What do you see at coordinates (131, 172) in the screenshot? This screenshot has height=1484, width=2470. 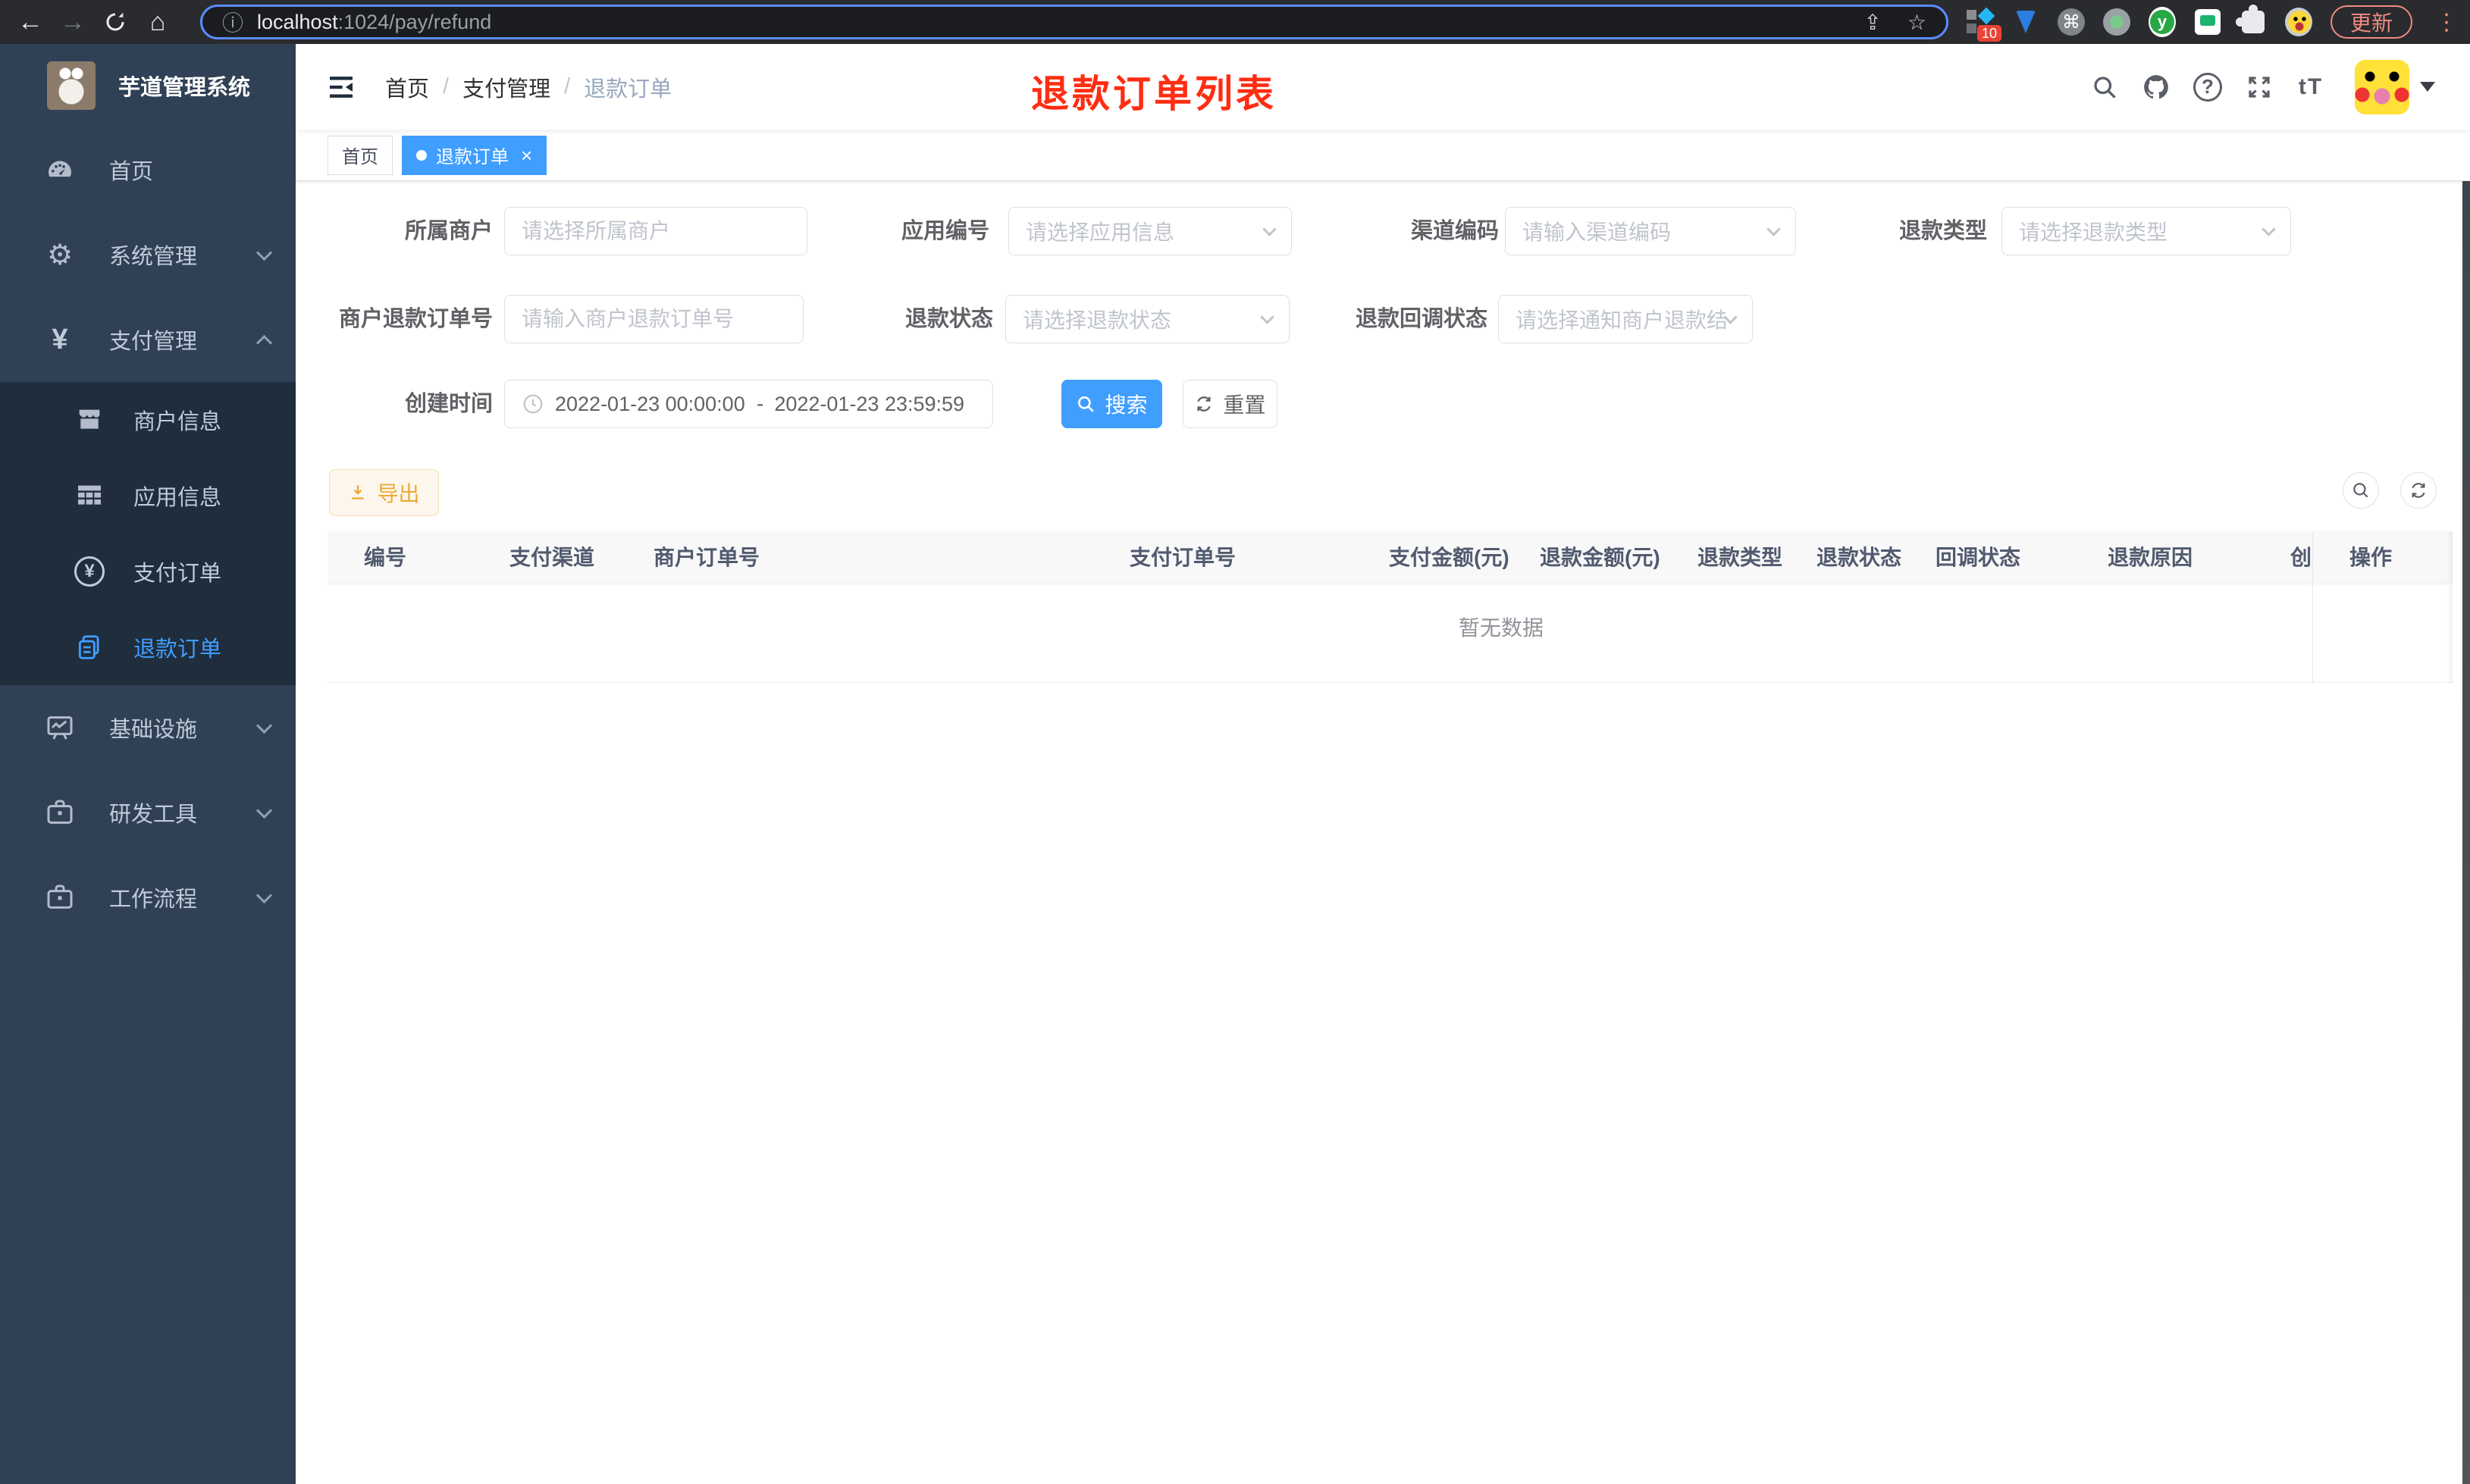 I see `sidebar-item-label: 首页` at bounding box center [131, 172].